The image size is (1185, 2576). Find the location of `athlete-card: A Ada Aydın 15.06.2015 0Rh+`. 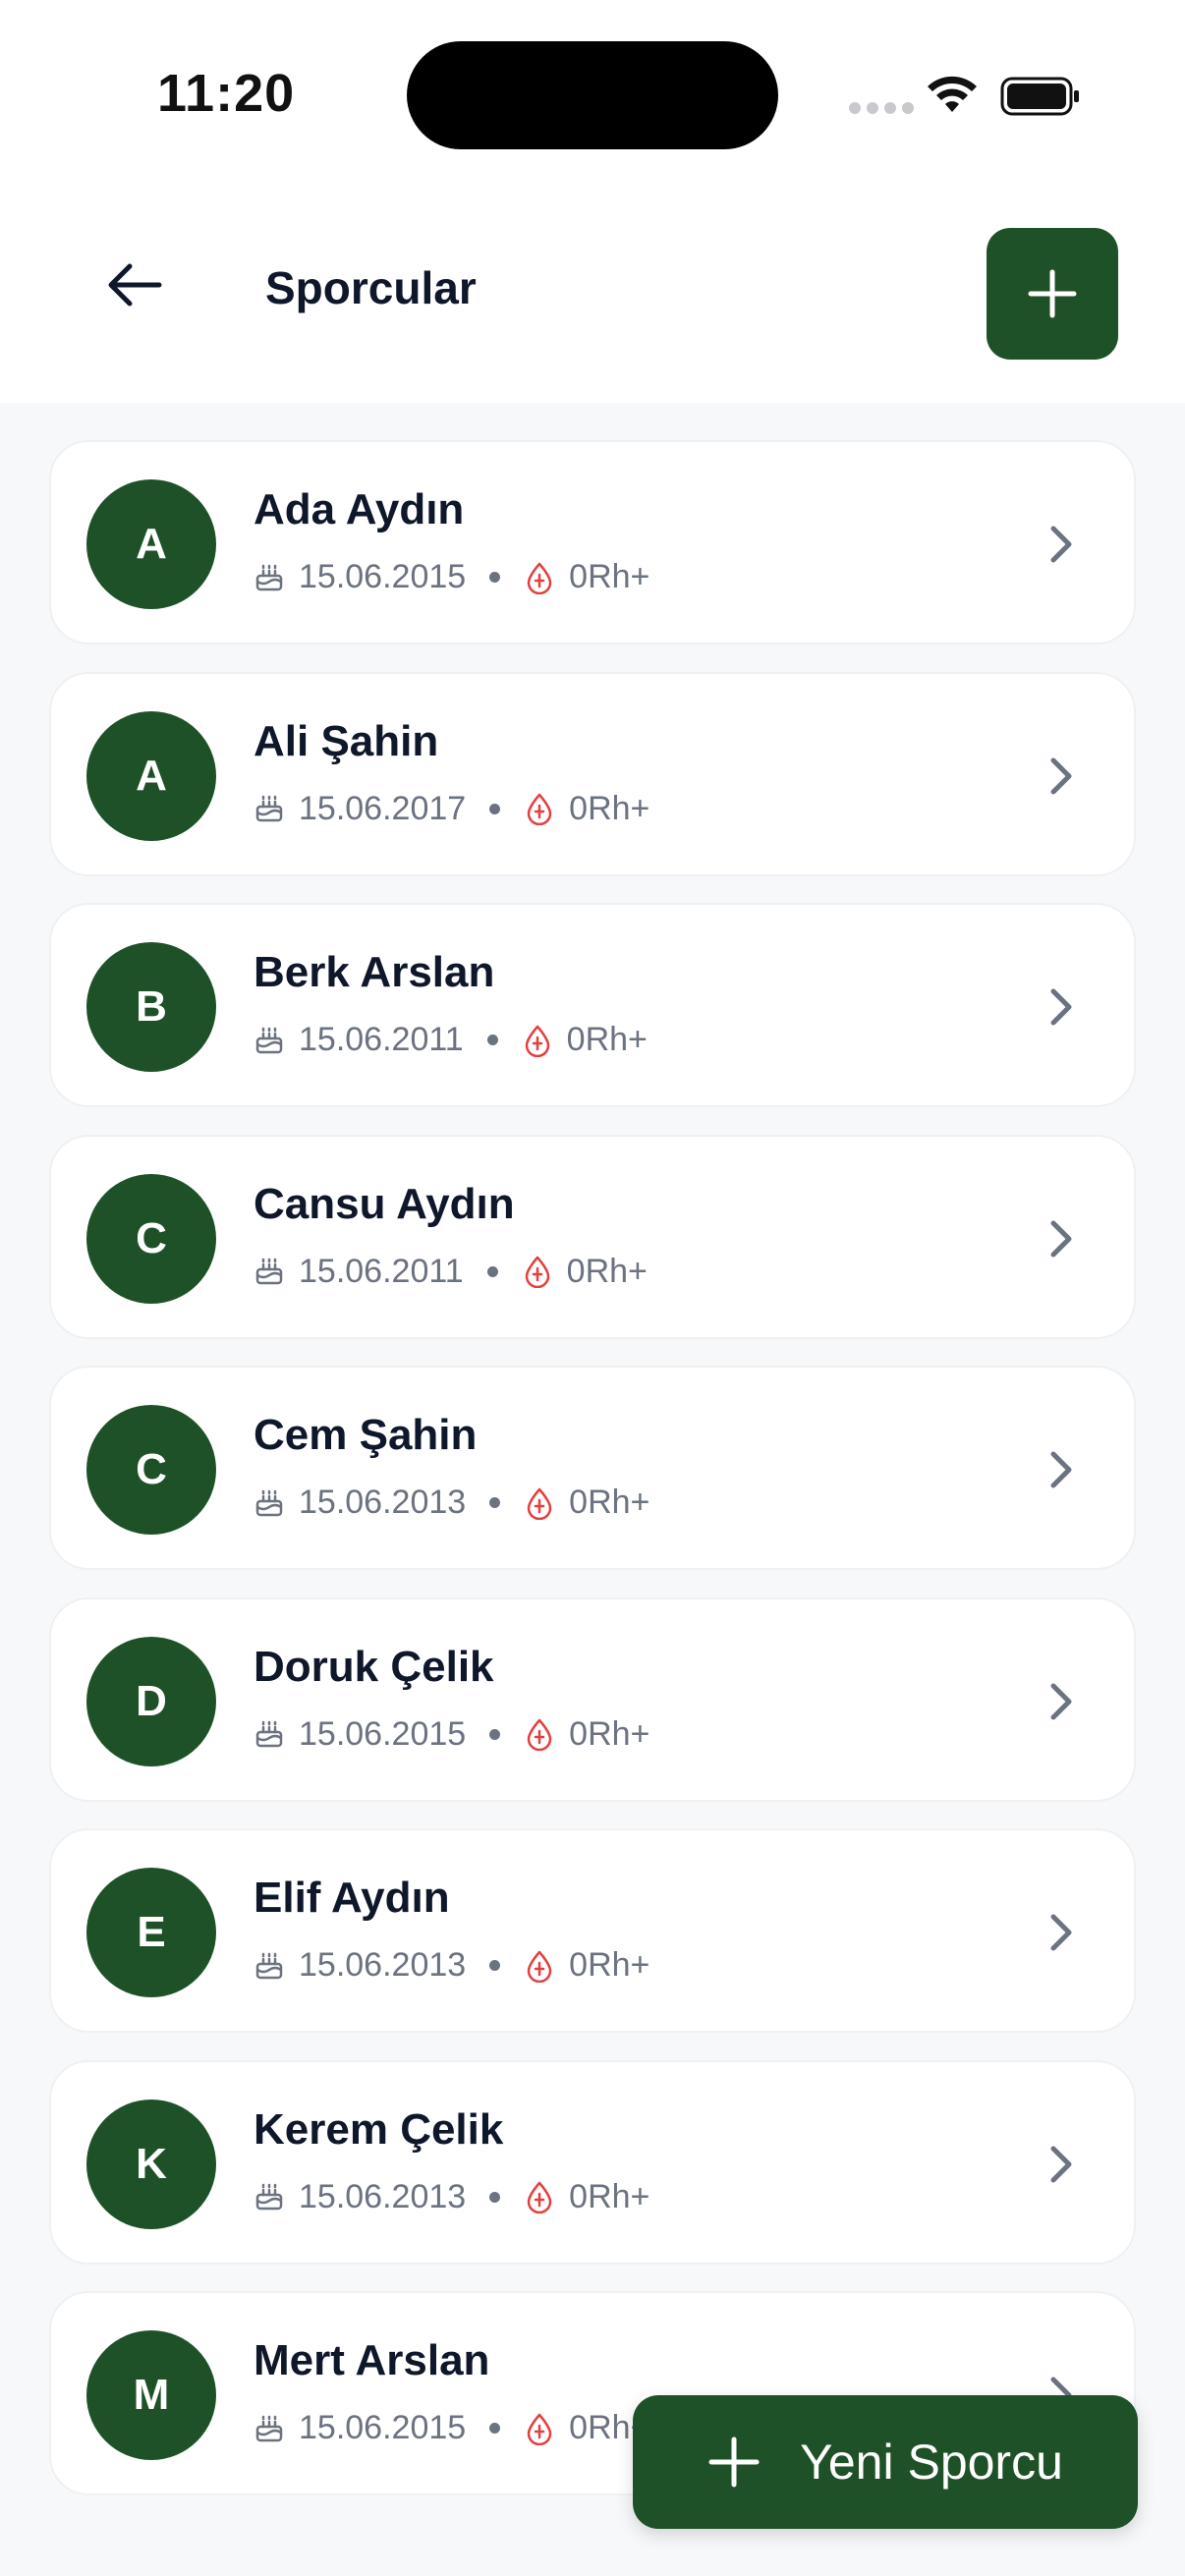

athlete-card: A Ada Aydın 15.06.2015 0Rh+ is located at coordinates (592, 542).